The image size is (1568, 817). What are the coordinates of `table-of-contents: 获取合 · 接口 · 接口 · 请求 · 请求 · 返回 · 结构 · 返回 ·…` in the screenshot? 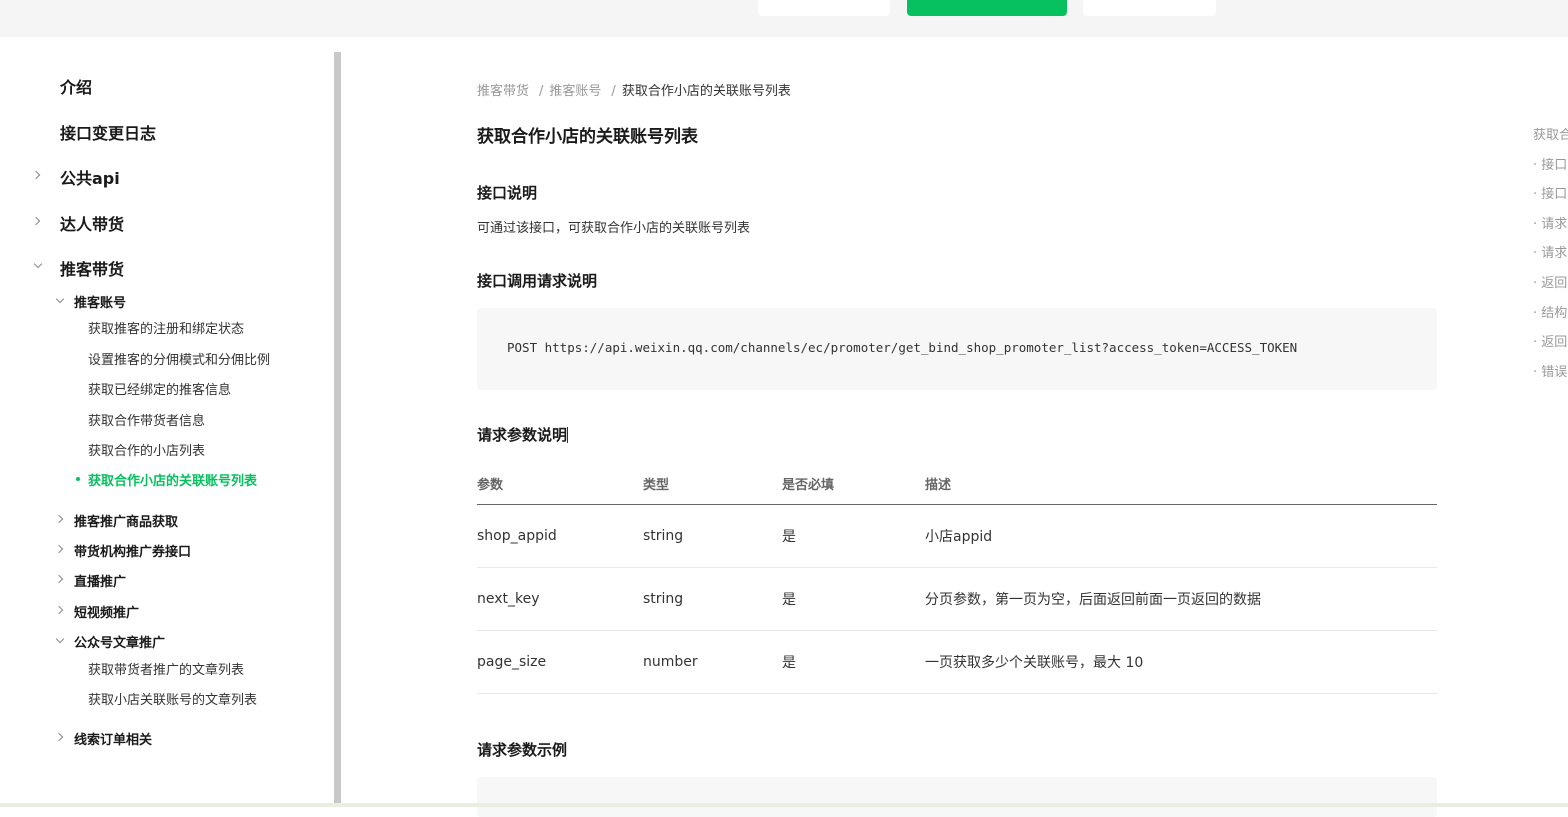 It's located at (1550, 403).